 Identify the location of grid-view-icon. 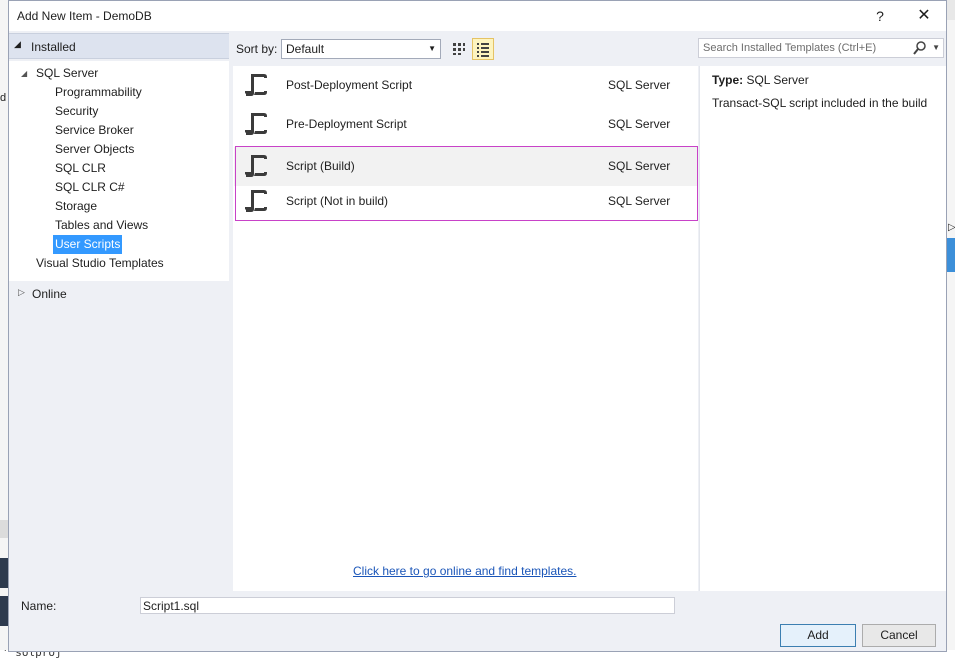
(459, 49).